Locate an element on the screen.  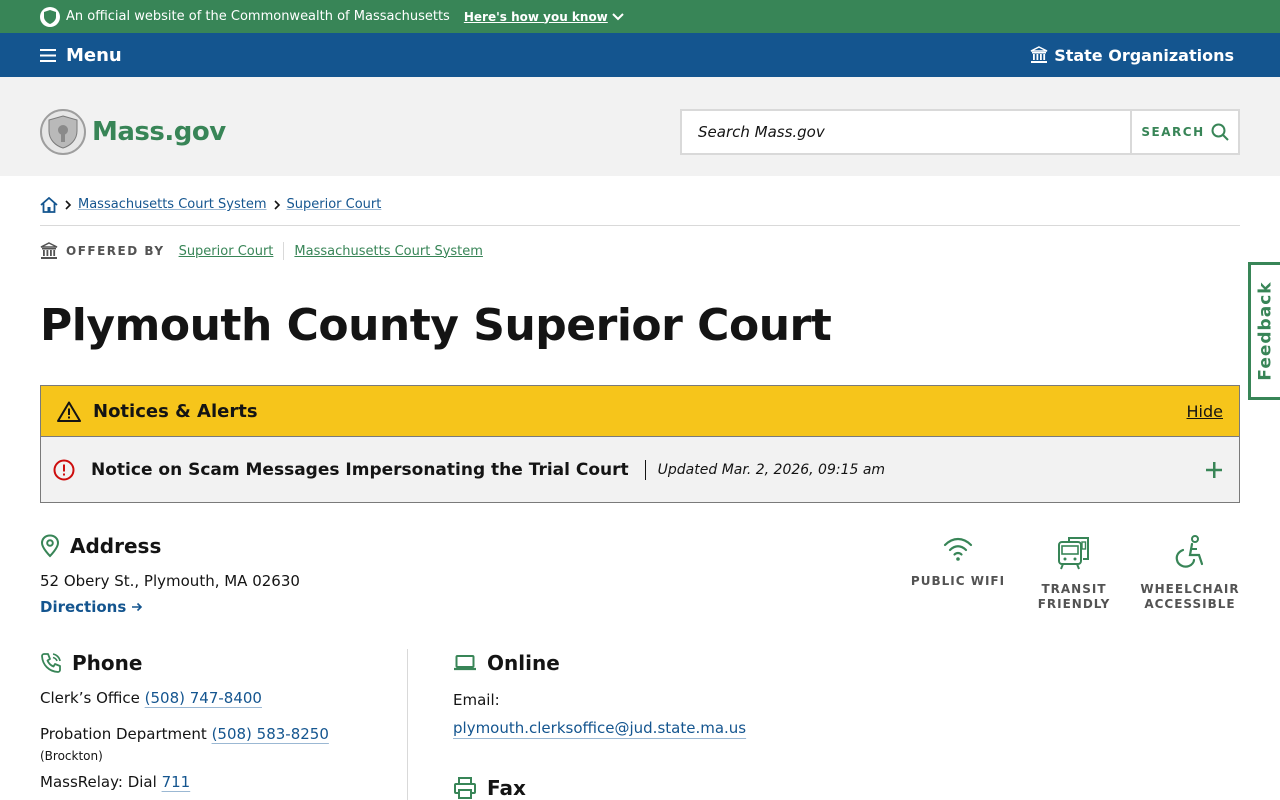
phone-number-link: (508) 583-8250 is located at coordinates (270, 734).